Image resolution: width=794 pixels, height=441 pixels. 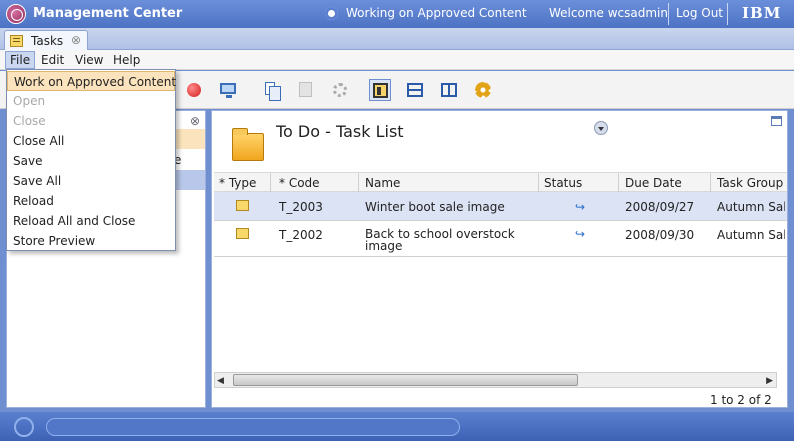 I want to click on stop-button, so click(x=194, y=90).